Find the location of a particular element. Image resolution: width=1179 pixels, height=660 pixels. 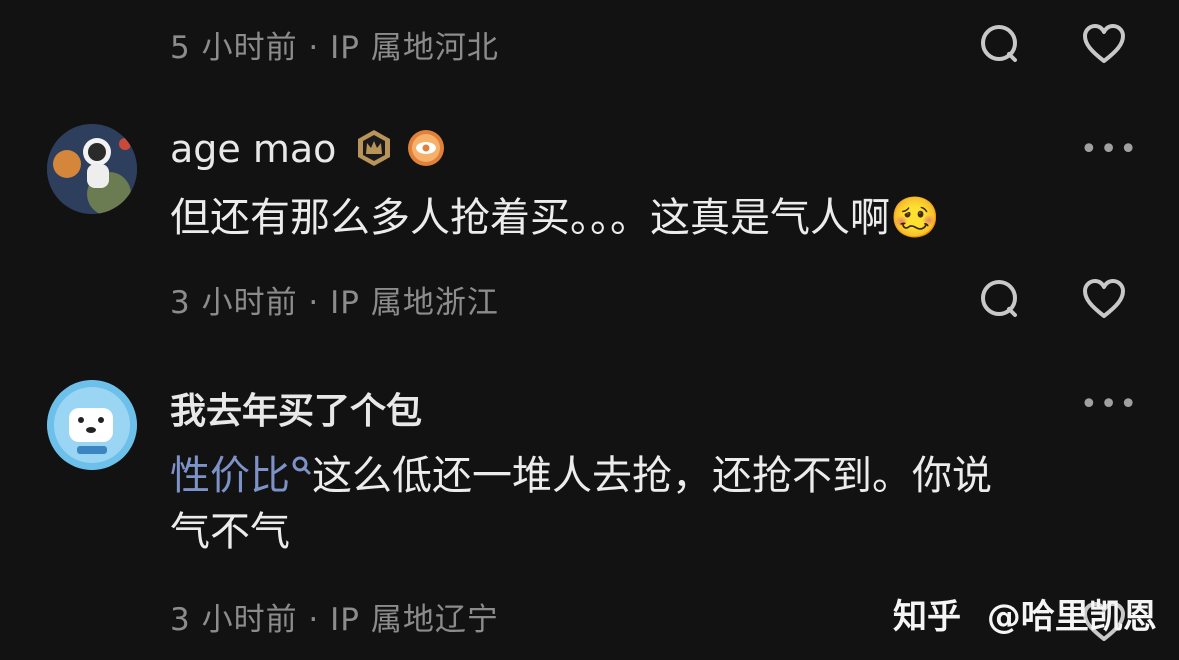

watermark-author: @哈里凯恩 is located at coordinates (1071, 617).